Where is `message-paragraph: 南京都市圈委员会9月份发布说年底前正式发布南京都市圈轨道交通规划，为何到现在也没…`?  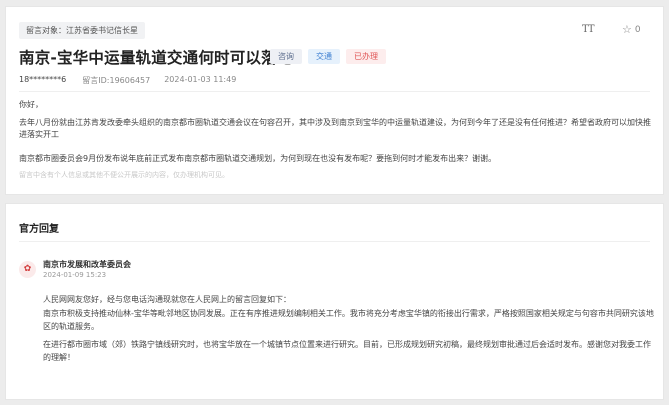
message-paragraph: 南京都市圈委员会9月份发布说年底前正式发布南京都市圈轨道交通规划，为何到现在也没… is located at coordinates (258, 158).